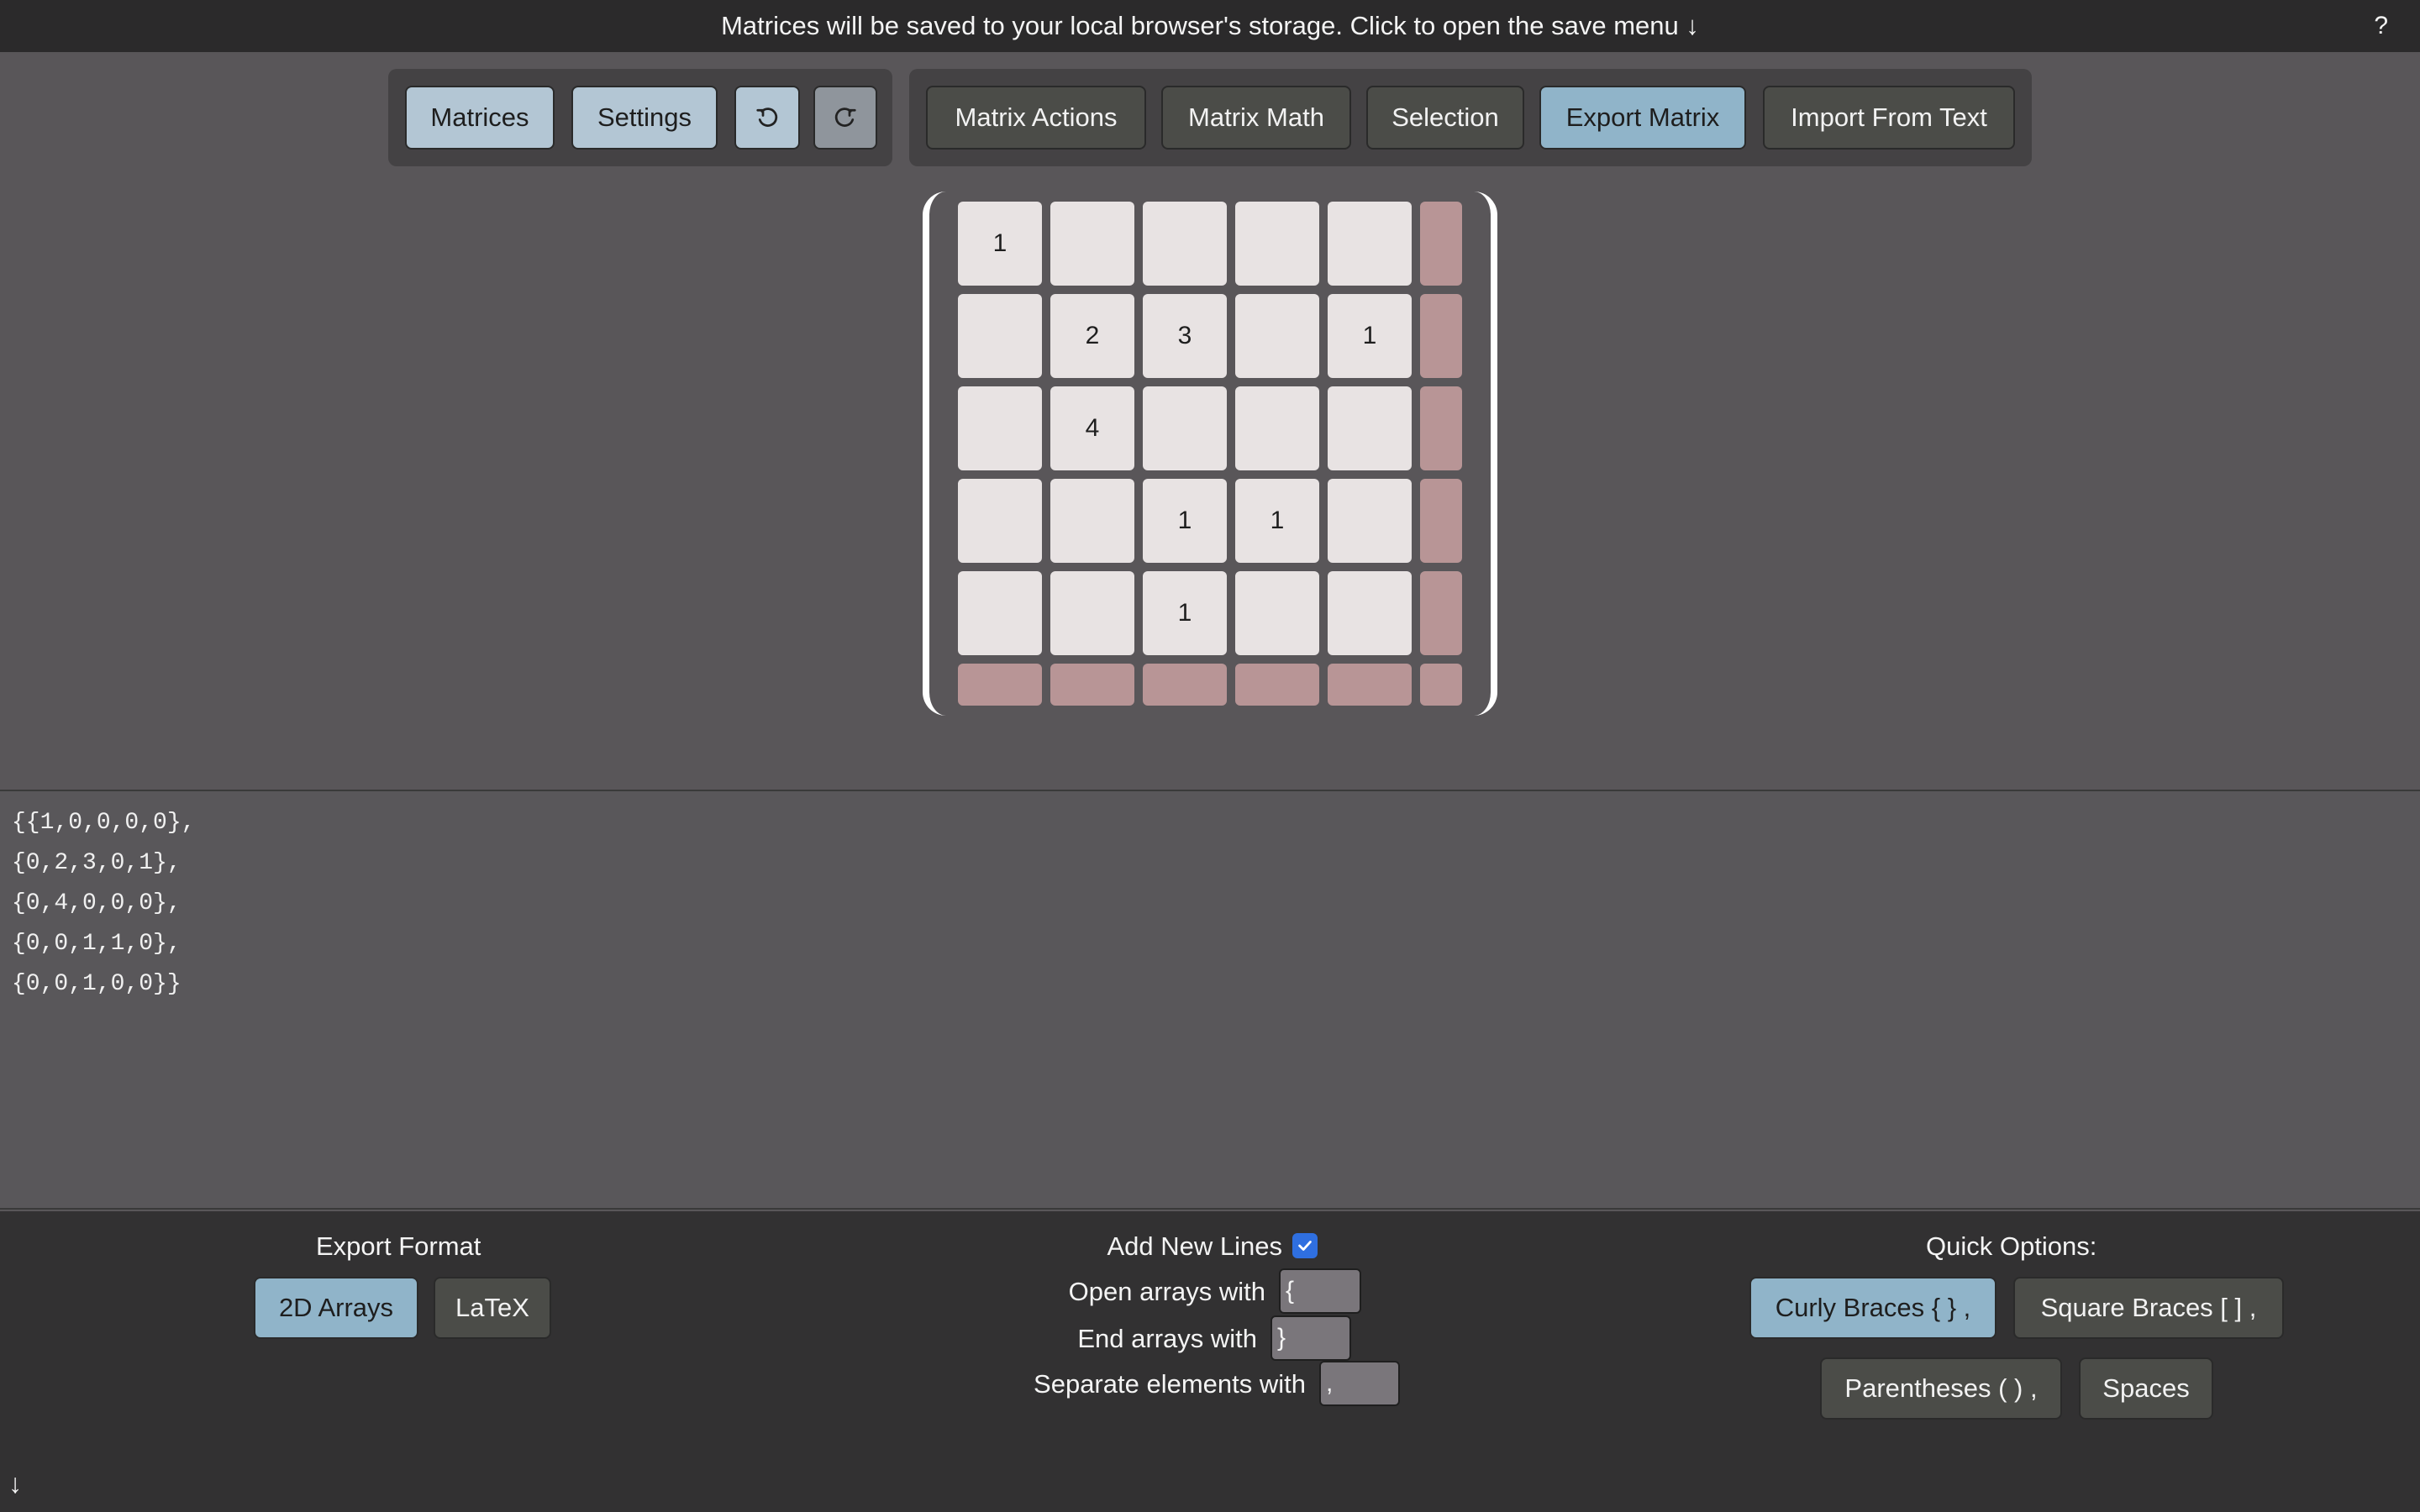 Image resolution: width=2420 pixels, height=1512 pixels. I want to click on redo-icon, so click(845, 117).